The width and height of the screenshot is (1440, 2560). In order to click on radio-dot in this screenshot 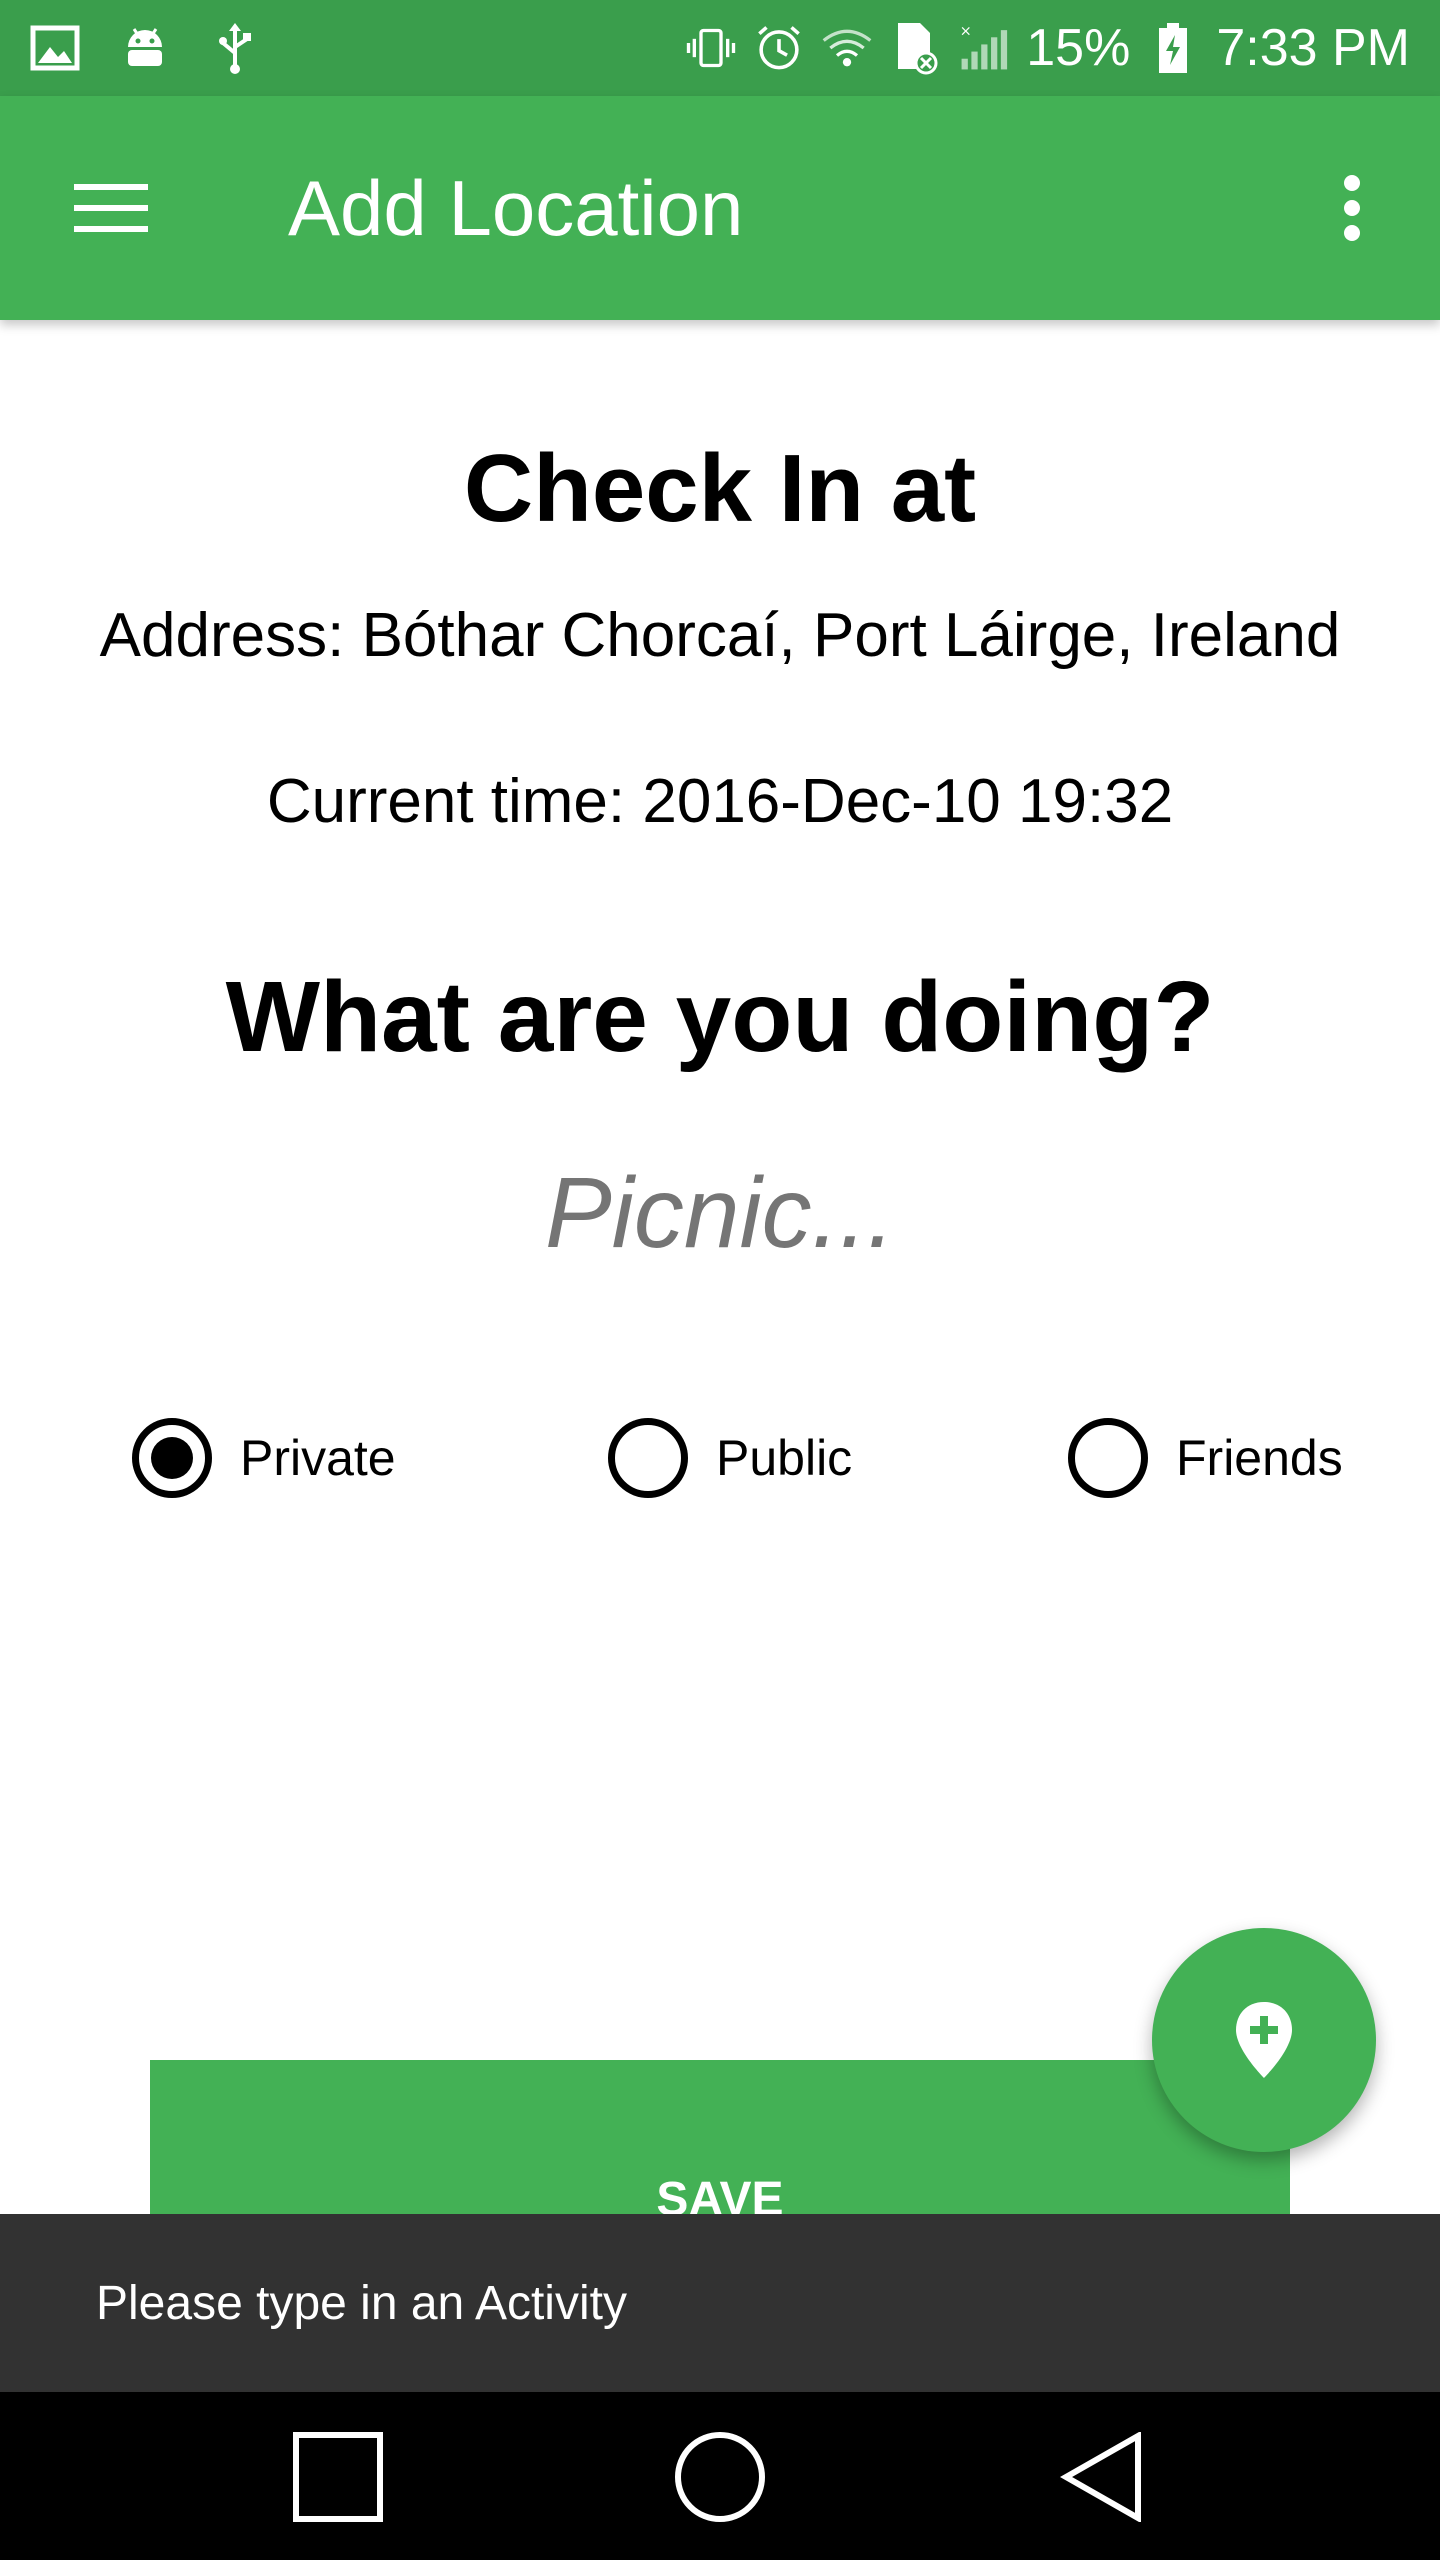, I will do `click(172, 1458)`.